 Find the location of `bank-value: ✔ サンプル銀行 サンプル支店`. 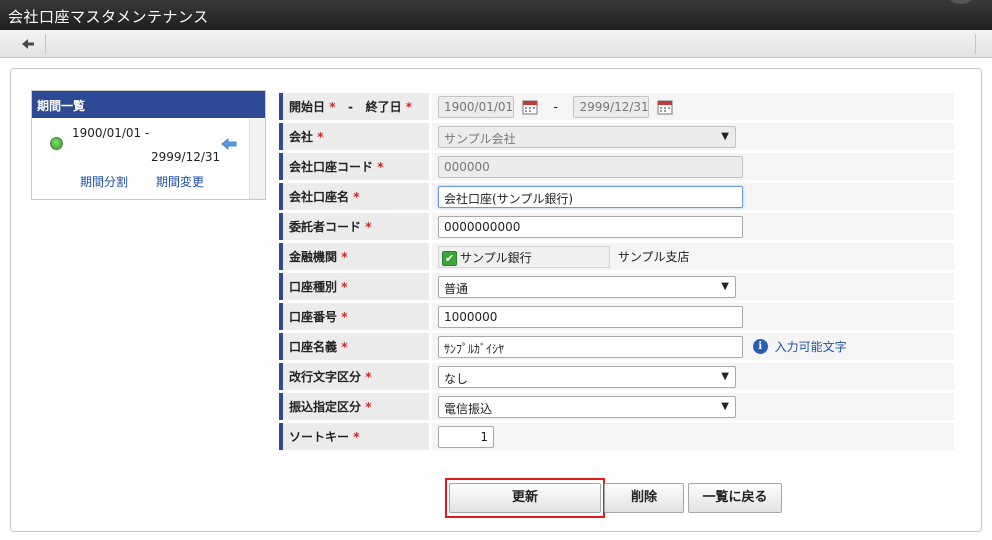

bank-value: ✔ サンプル銀行 サンプル支店 is located at coordinates (691, 256).